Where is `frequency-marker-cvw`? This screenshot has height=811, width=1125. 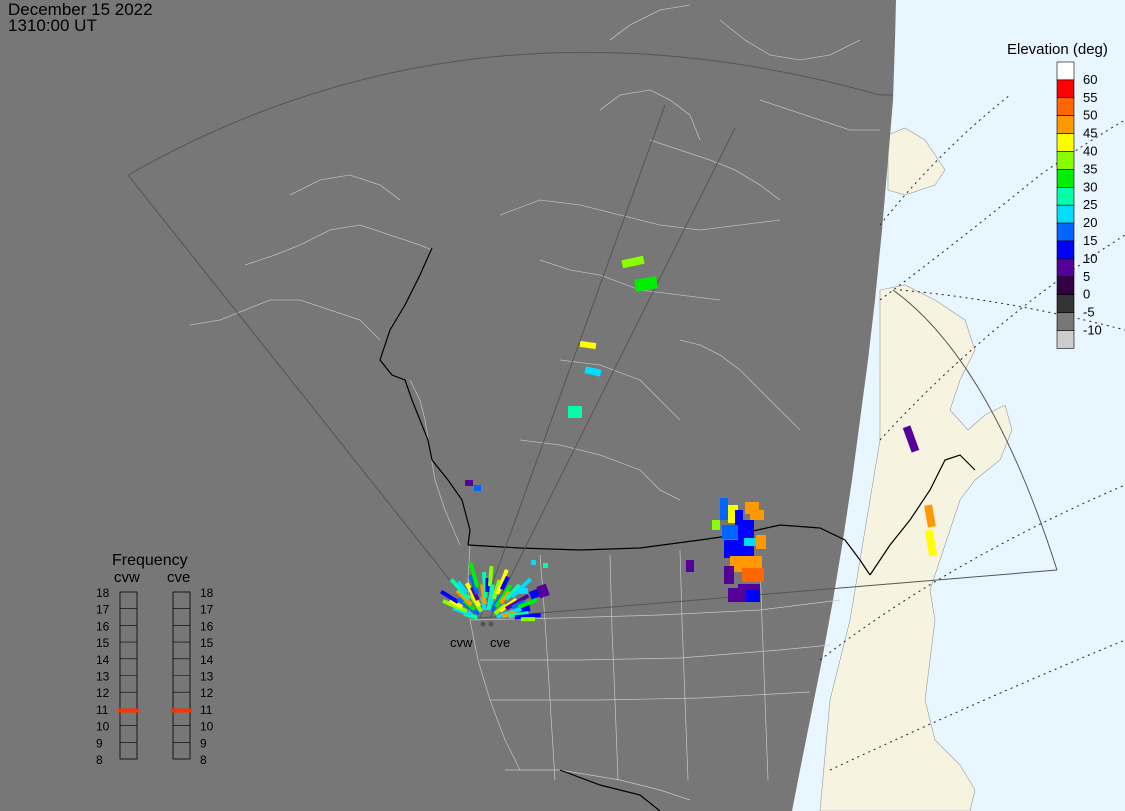
frequency-marker-cvw is located at coordinates (128, 710).